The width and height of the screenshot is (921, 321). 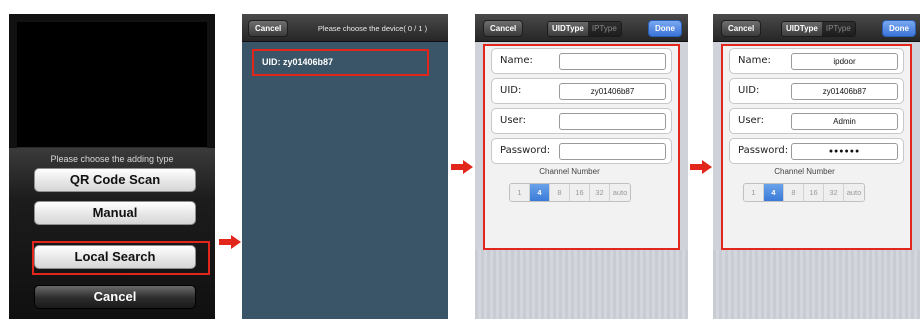 What do you see at coordinates (112, 159) in the screenshot?
I see `action-sheet-title: Please choose the adding type` at bounding box center [112, 159].